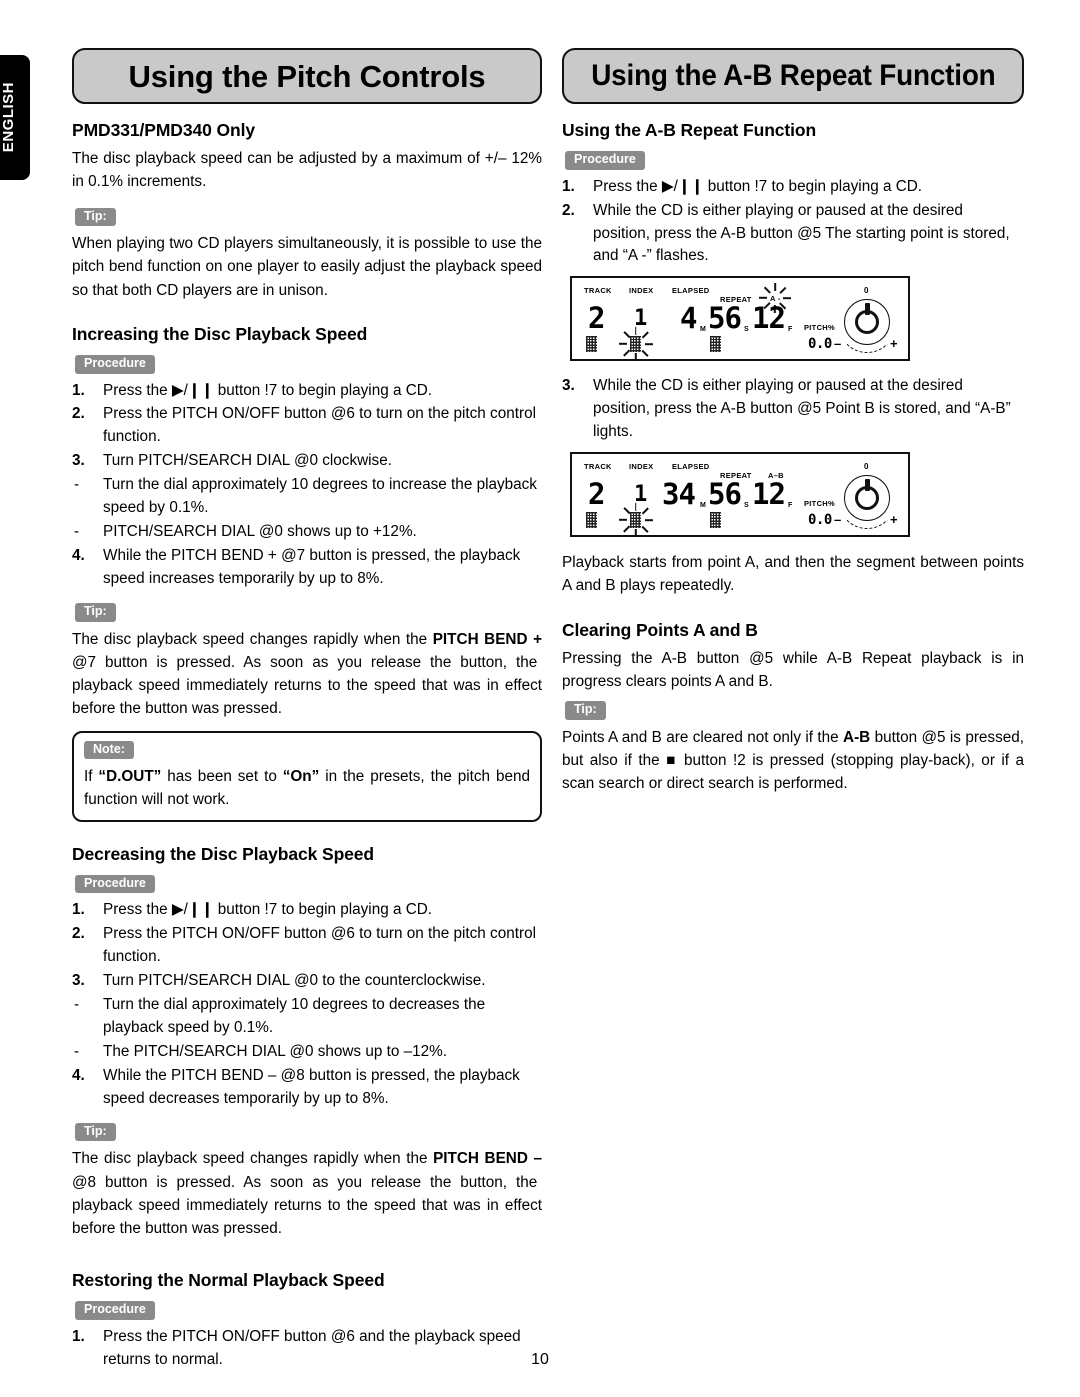 This screenshot has width=1080, height=1397. Describe the element at coordinates (78, 556) in the screenshot. I see `list-marker: 4.` at that location.